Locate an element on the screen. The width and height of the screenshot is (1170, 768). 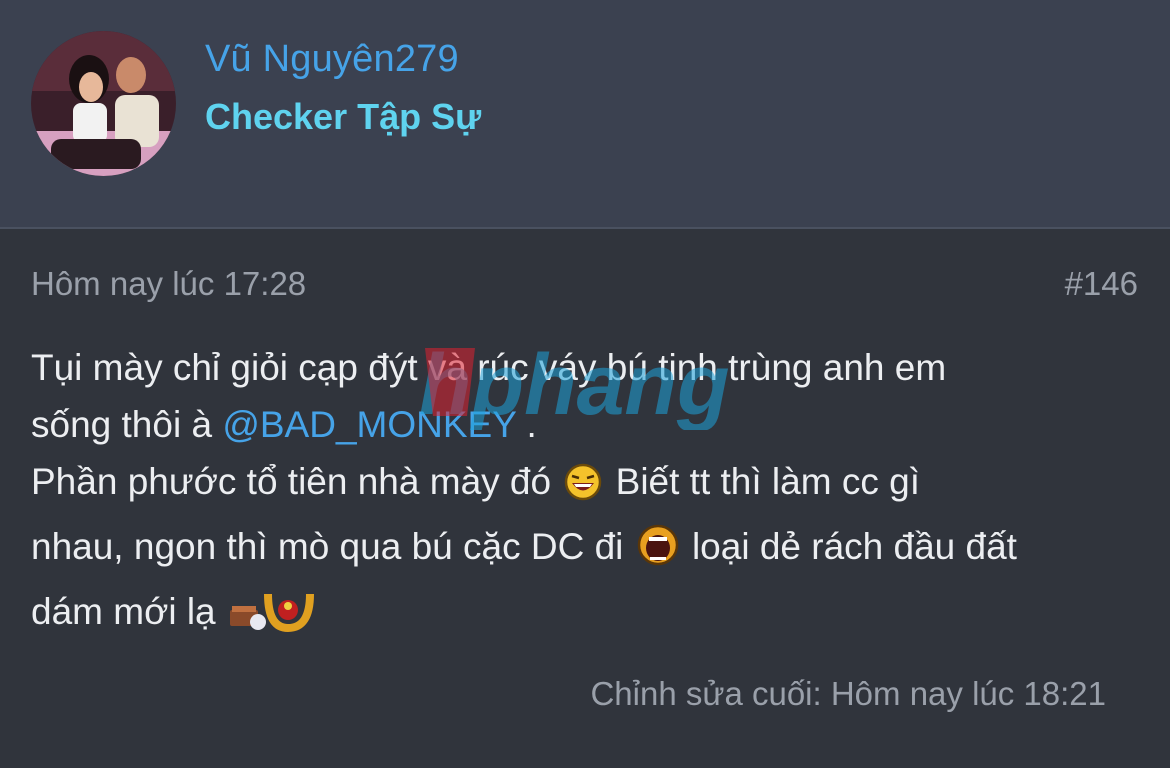
post-permalink: #146 is located at coordinates (1101, 284).